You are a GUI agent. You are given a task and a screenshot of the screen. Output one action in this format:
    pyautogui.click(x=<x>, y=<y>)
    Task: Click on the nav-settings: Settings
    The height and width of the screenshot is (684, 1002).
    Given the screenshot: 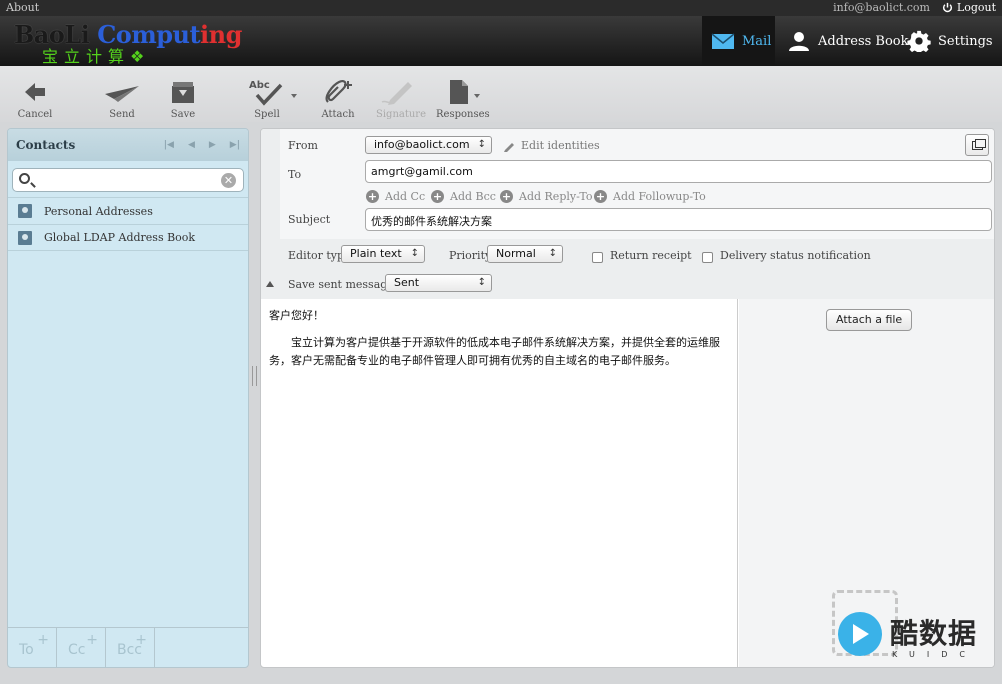 What is the action you would take?
    pyautogui.click(x=950, y=41)
    